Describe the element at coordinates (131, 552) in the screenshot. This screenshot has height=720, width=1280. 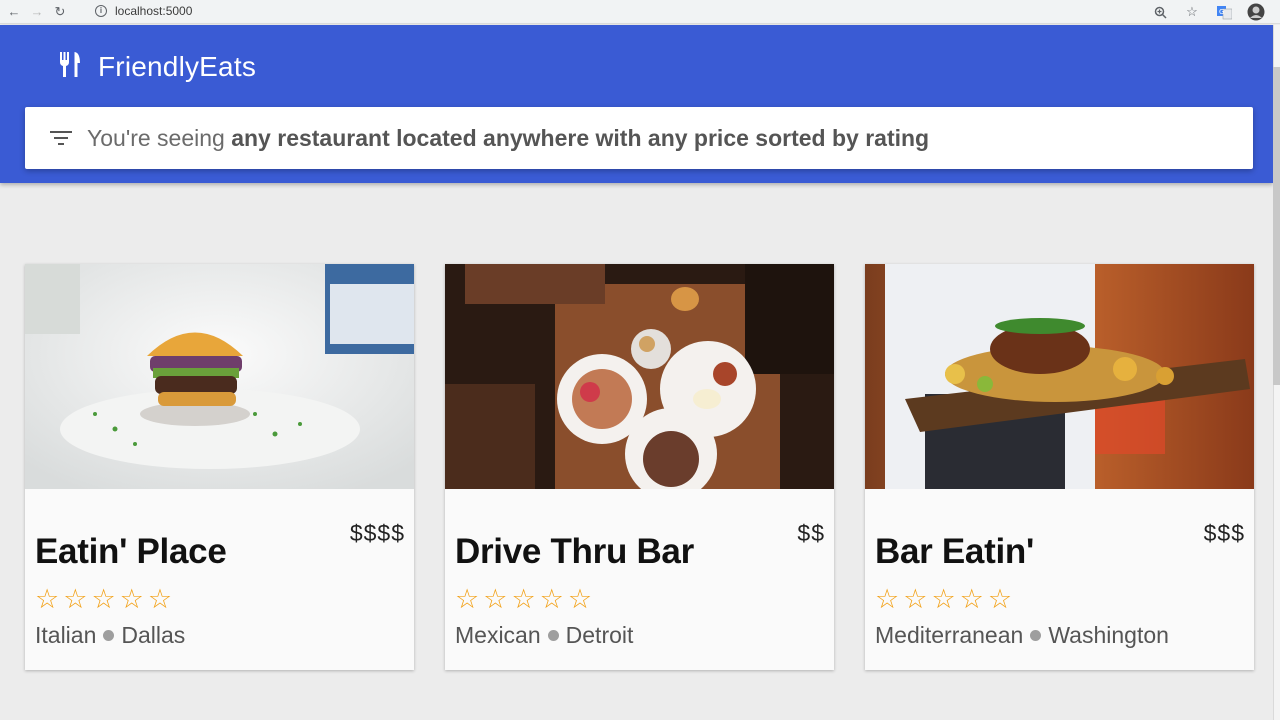
I see `restaurant-name: Eatin' Place` at that location.